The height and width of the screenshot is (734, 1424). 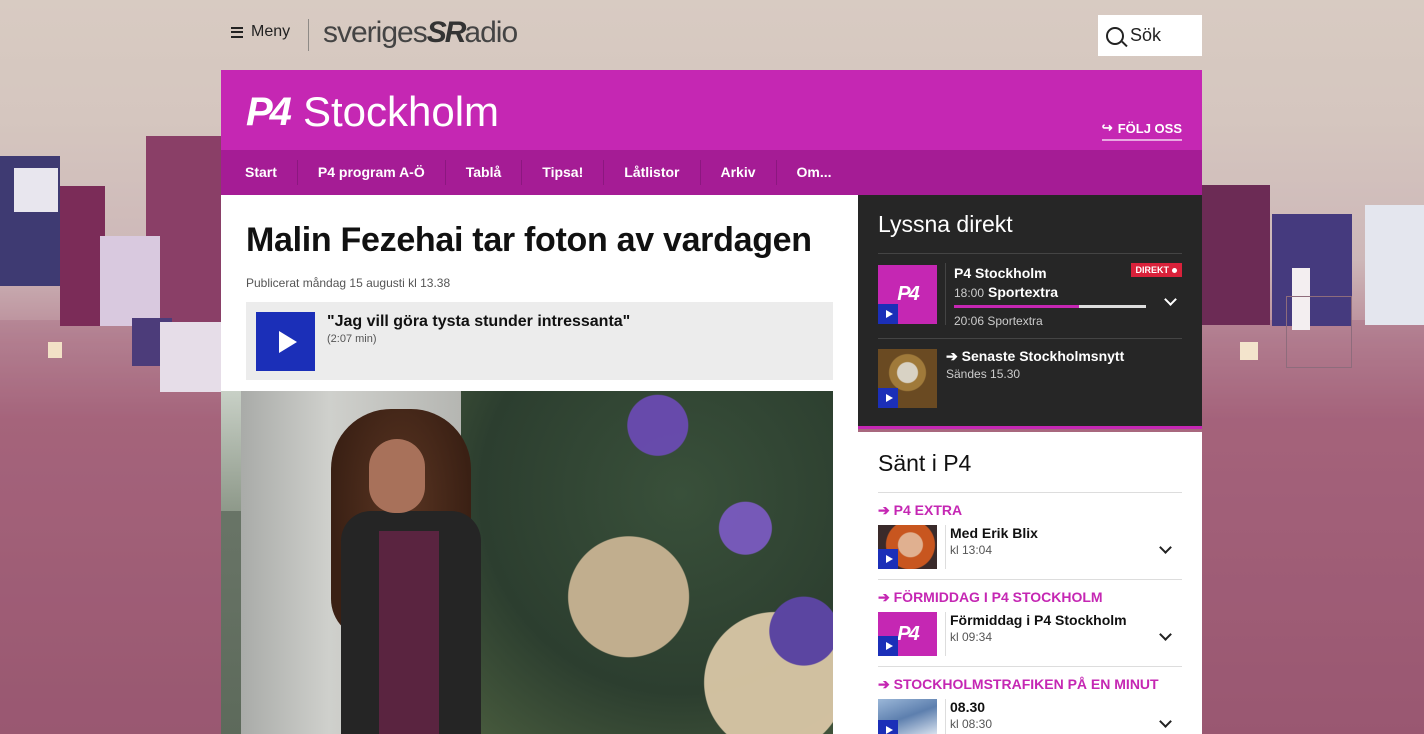 I want to click on share-icon: ↪, so click(x=1107, y=127).